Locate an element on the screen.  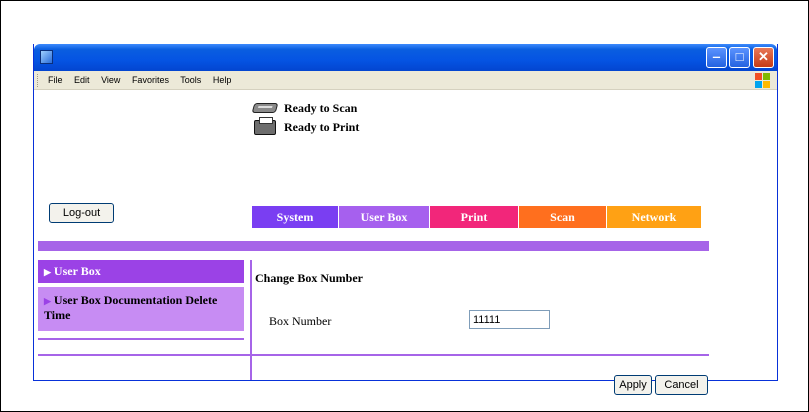
scan-status-text: Ready to Scan is located at coordinates (321, 107).